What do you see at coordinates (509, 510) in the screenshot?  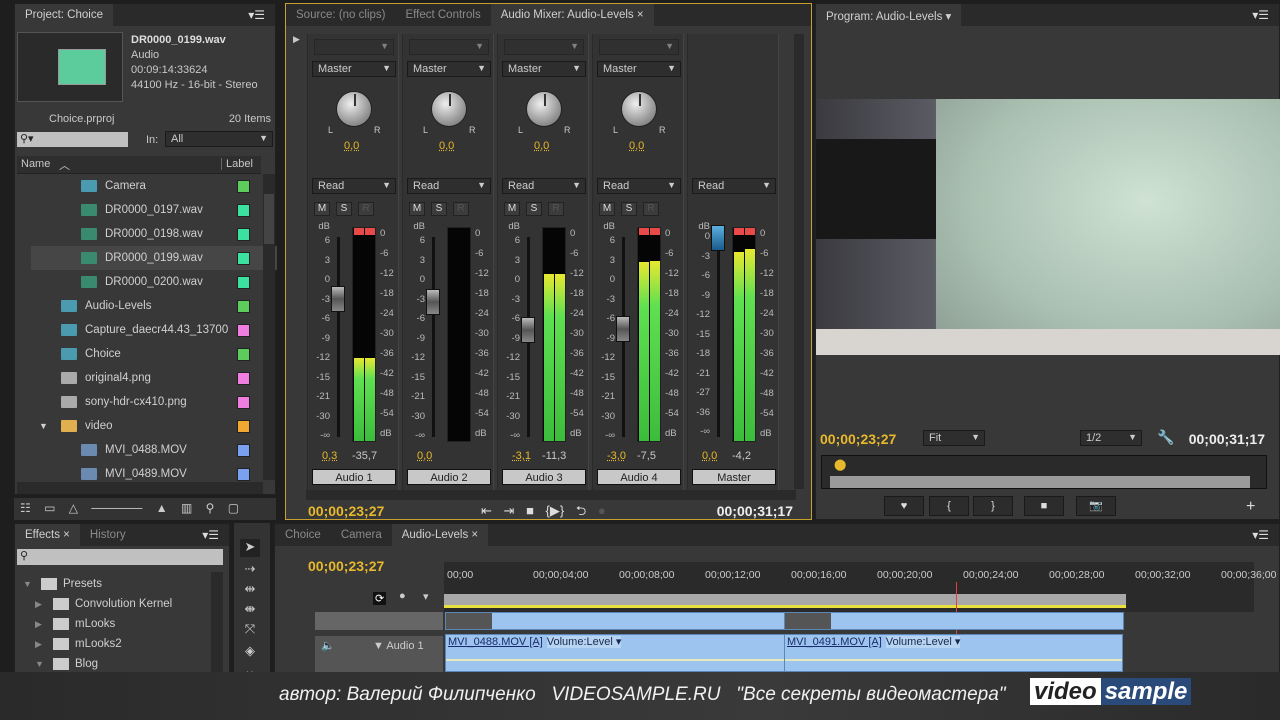 I see `go-to-out-icon: ⇥` at bounding box center [509, 510].